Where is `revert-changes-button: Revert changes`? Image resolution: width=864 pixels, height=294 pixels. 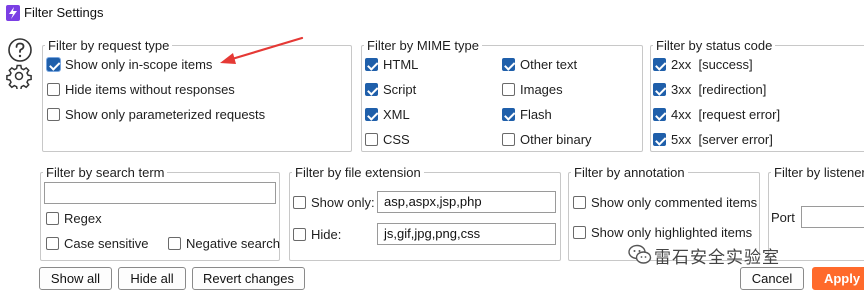 revert-changes-button: Revert changes is located at coordinates (248, 278).